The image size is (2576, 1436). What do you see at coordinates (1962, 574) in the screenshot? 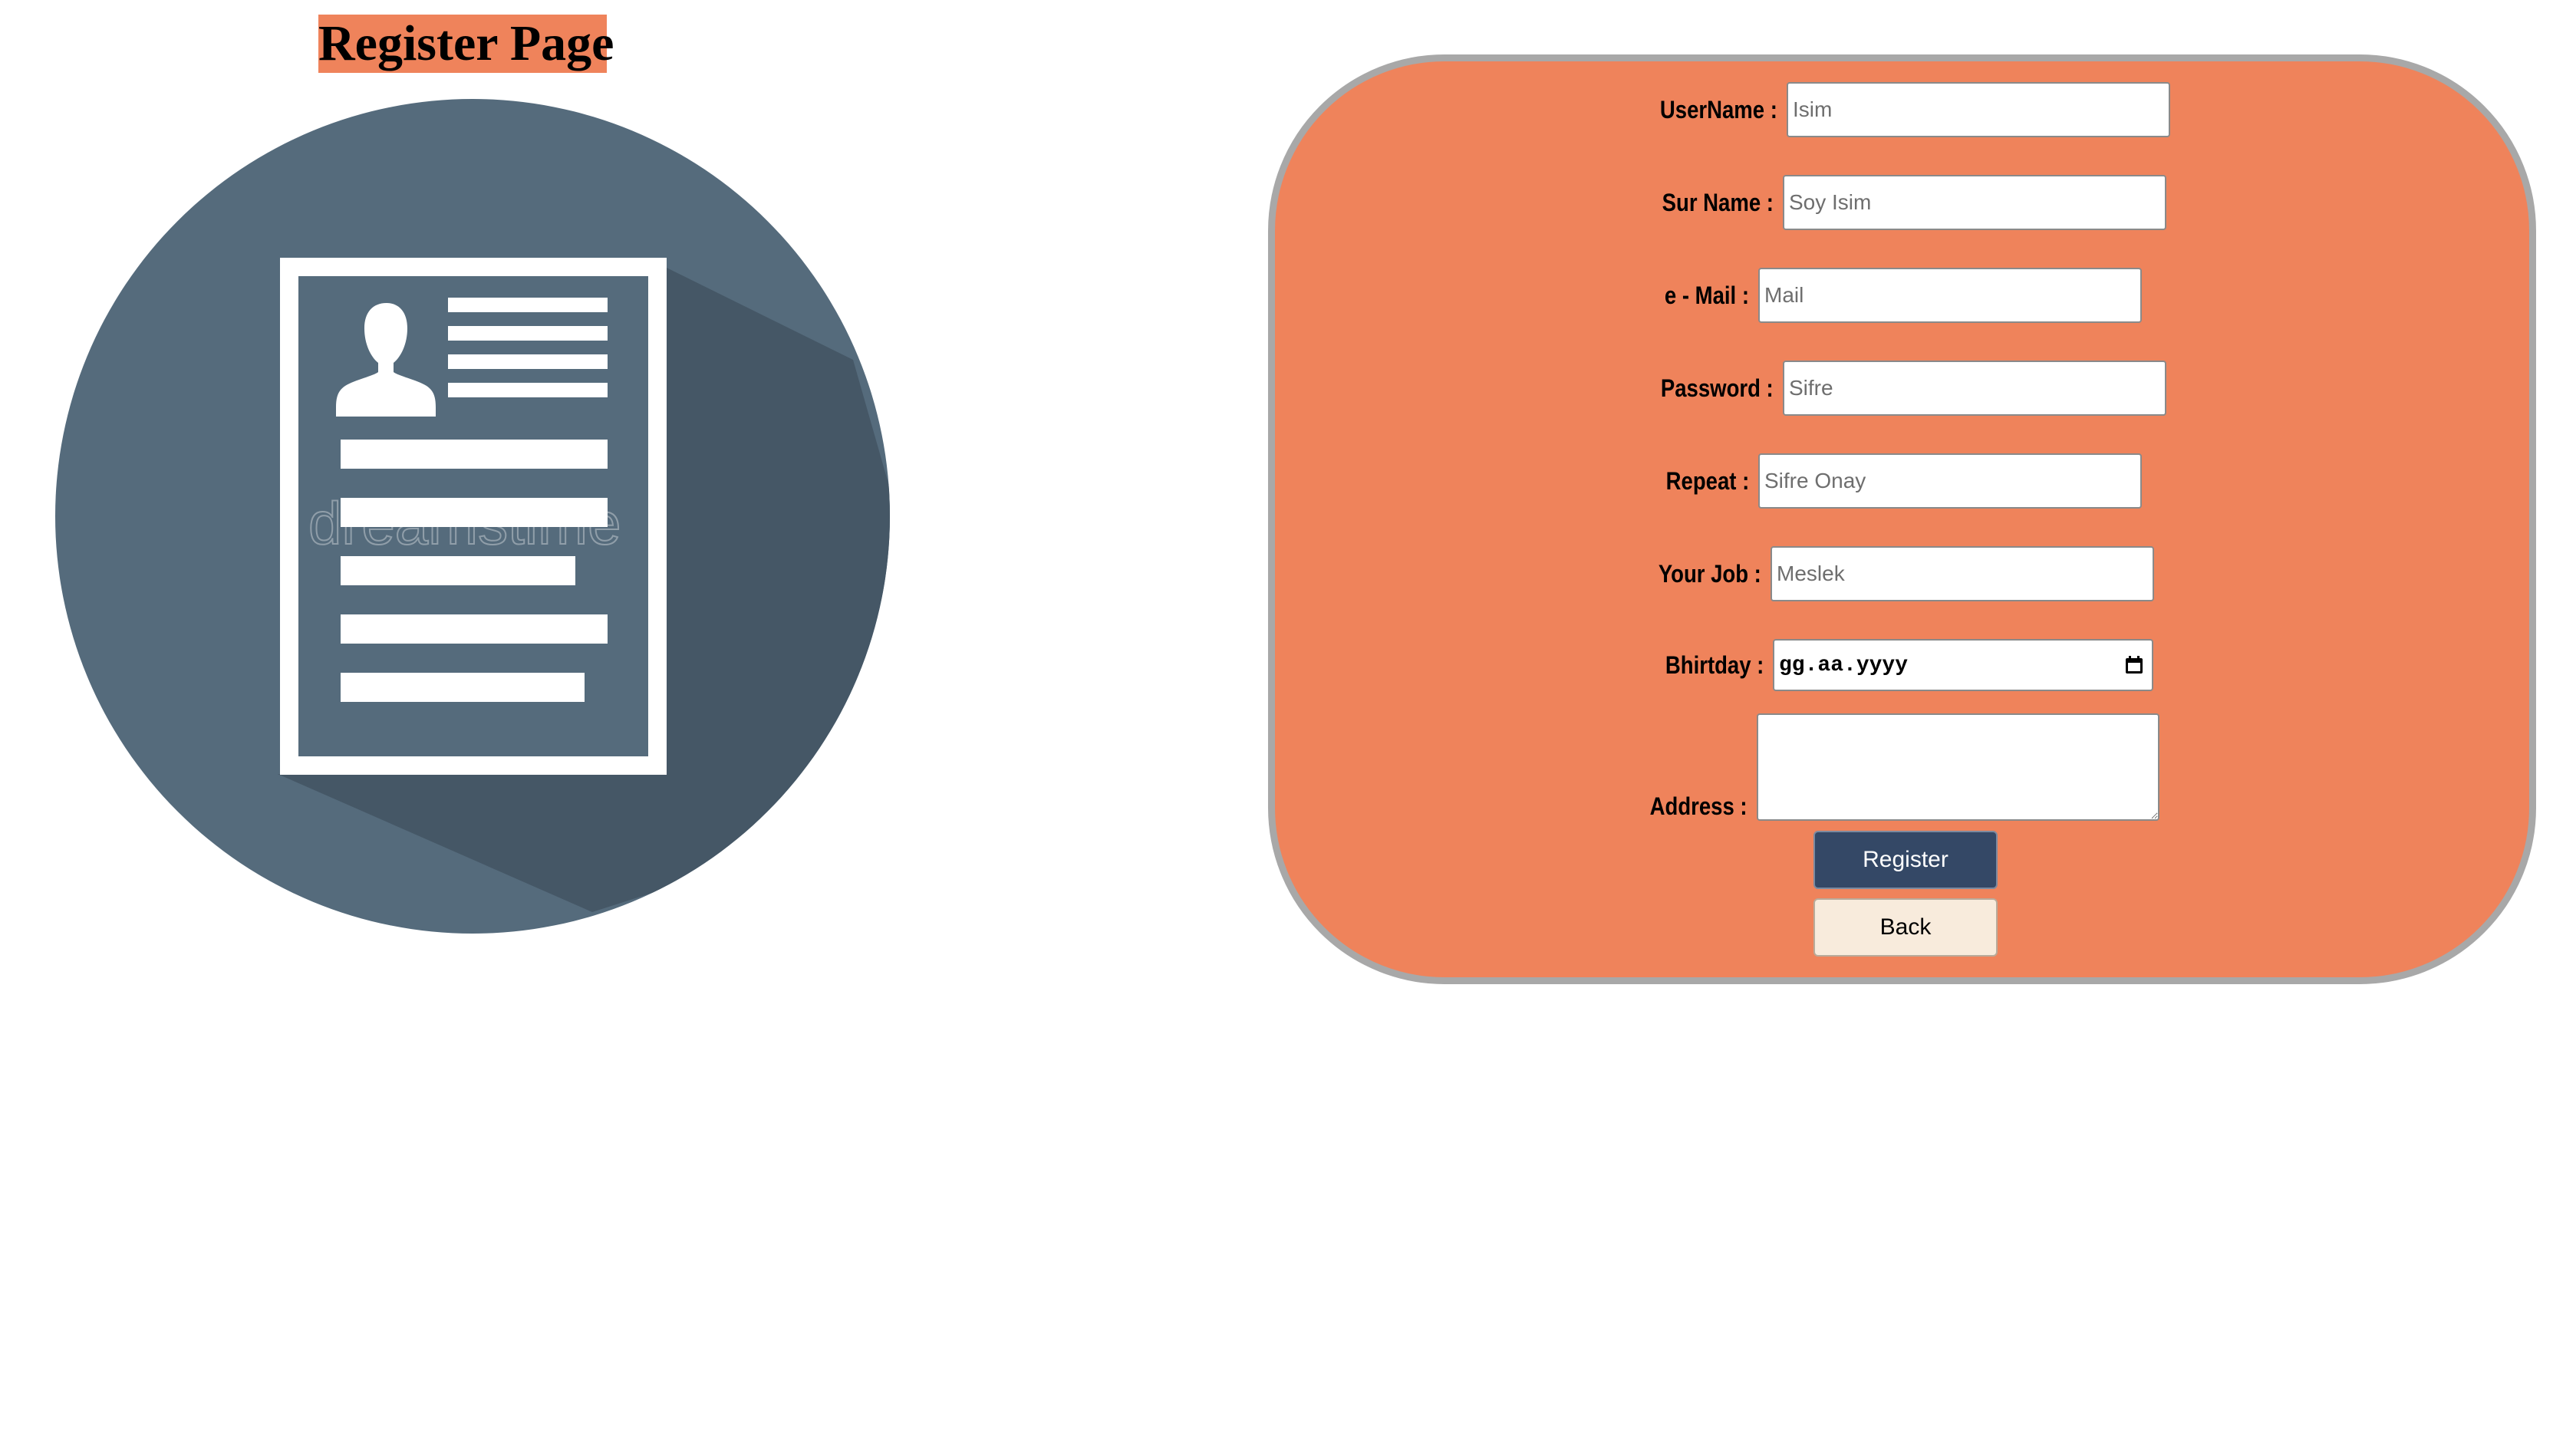
I see `job-input` at bounding box center [1962, 574].